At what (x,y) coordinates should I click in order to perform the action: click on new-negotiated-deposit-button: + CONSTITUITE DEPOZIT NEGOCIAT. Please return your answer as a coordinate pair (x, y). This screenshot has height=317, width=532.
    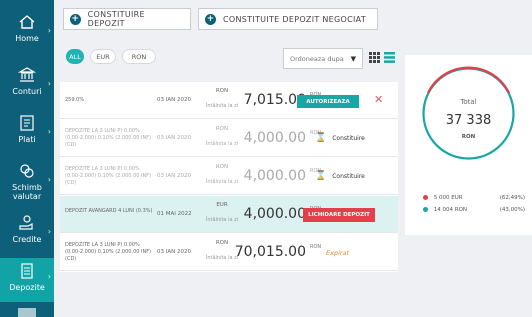
    Looking at the image, I should click on (288, 19).